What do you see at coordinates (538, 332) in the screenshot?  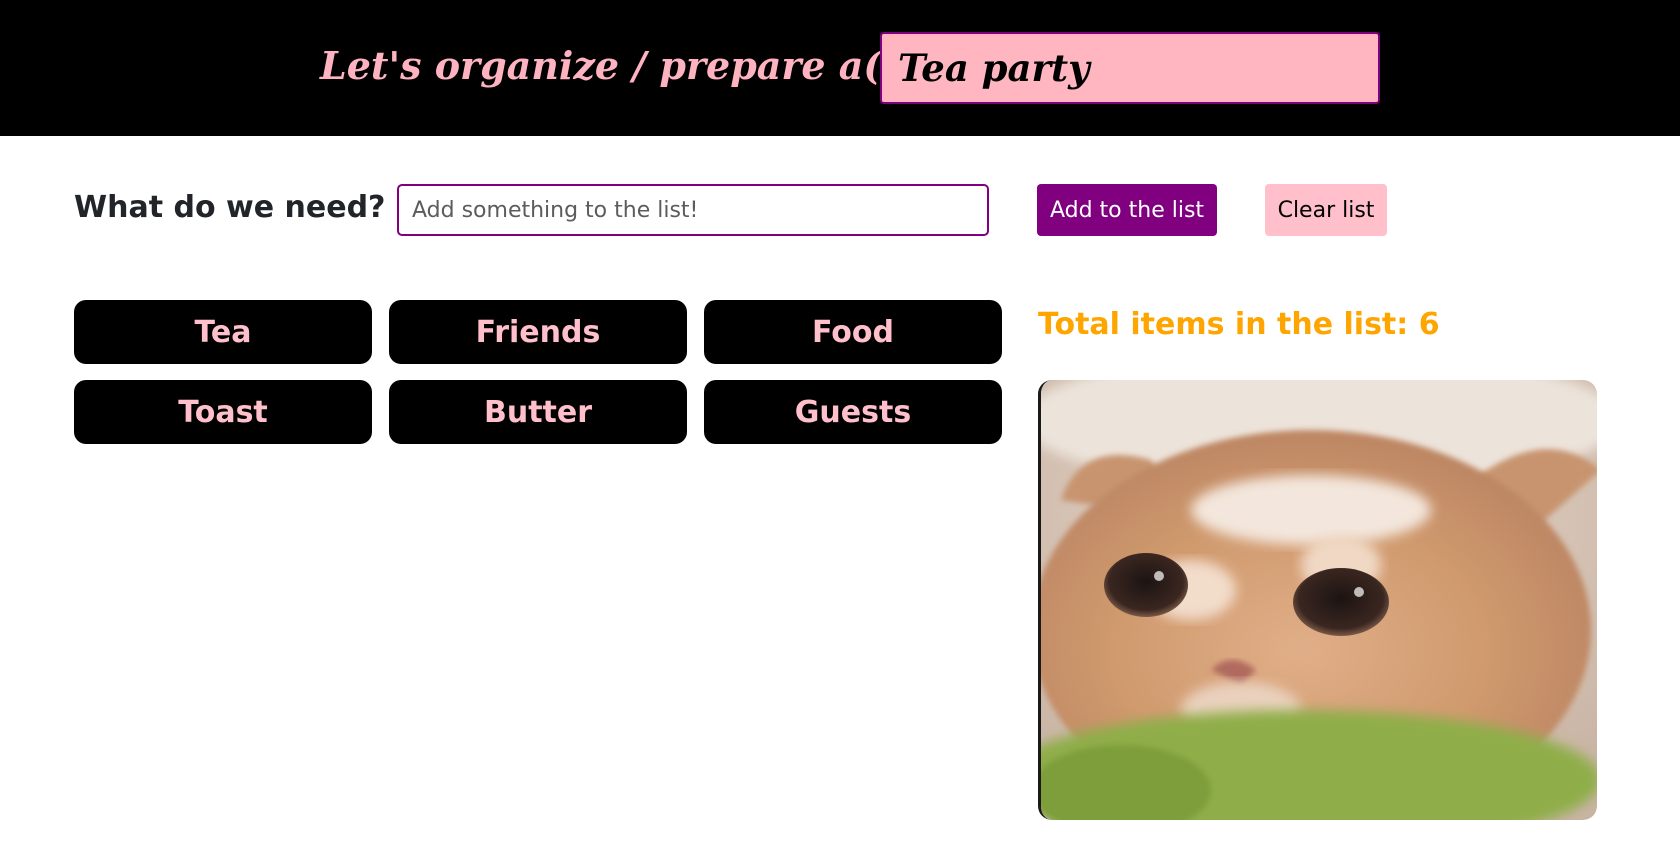 I see `list-item: Friends` at bounding box center [538, 332].